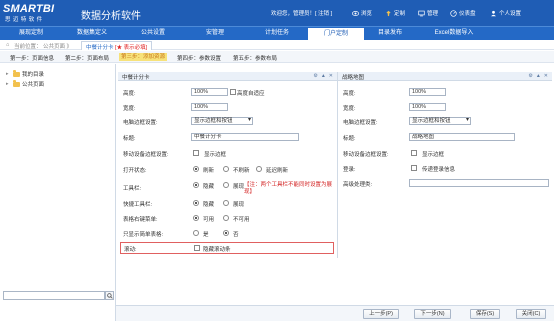  What do you see at coordinates (197, 248) in the screenshot?
I see `hide-scrollbar-checkbox` at bounding box center [197, 248].